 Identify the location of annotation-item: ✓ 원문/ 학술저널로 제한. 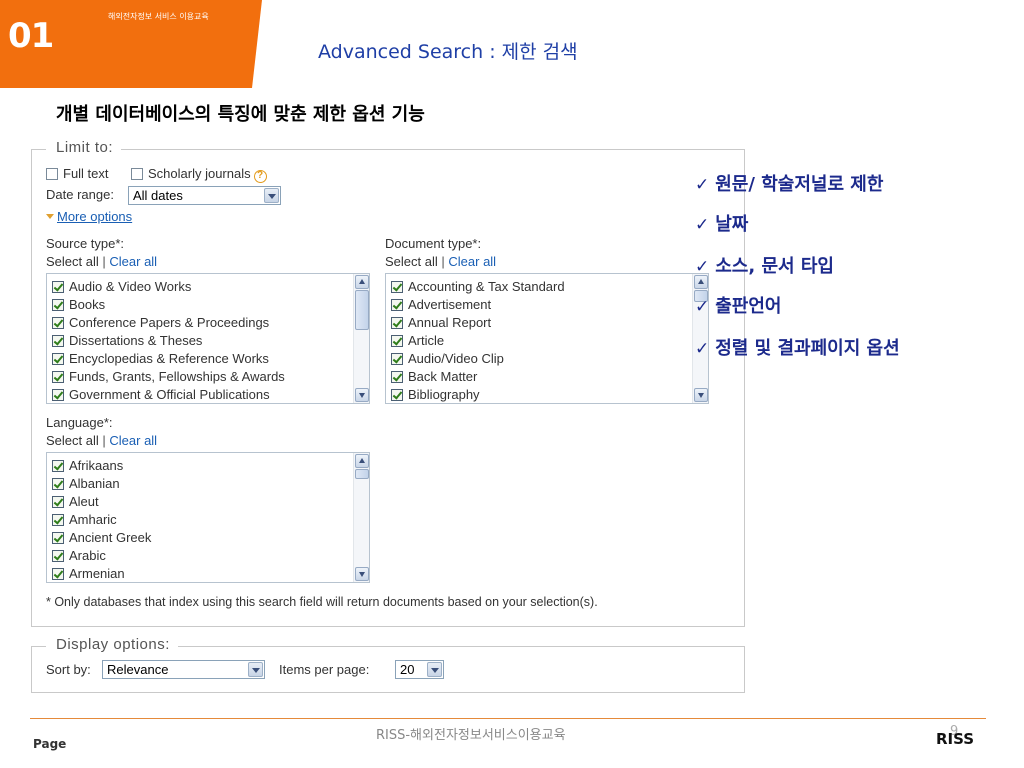
(789, 183).